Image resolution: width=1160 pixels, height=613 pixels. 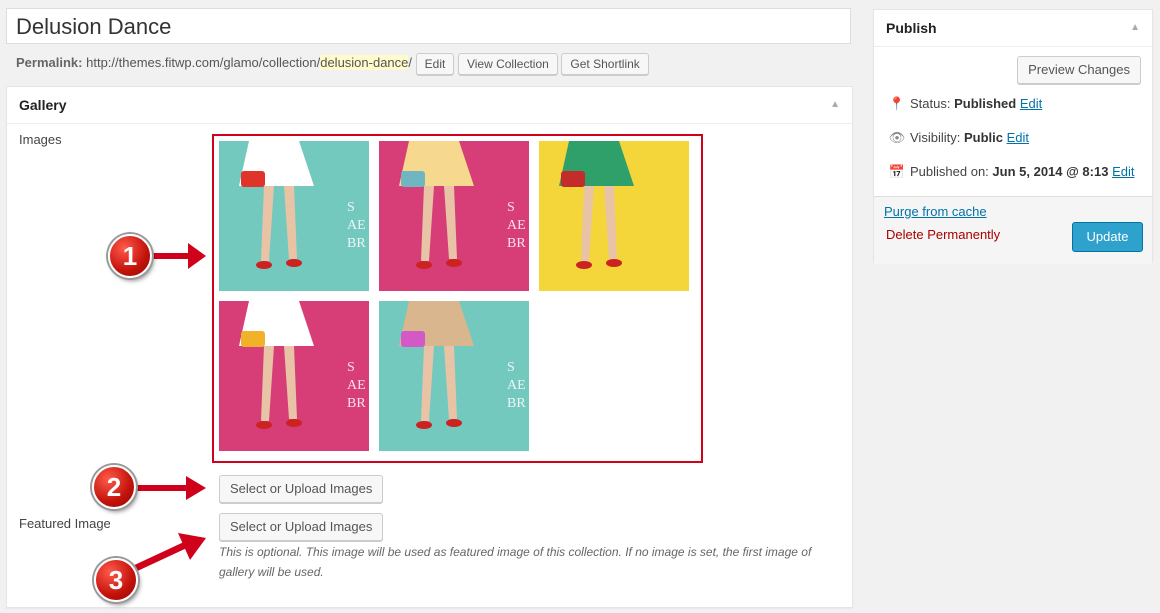 What do you see at coordinates (116, 580) in the screenshot?
I see `callout-3: 3` at bounding box center [116, 580].